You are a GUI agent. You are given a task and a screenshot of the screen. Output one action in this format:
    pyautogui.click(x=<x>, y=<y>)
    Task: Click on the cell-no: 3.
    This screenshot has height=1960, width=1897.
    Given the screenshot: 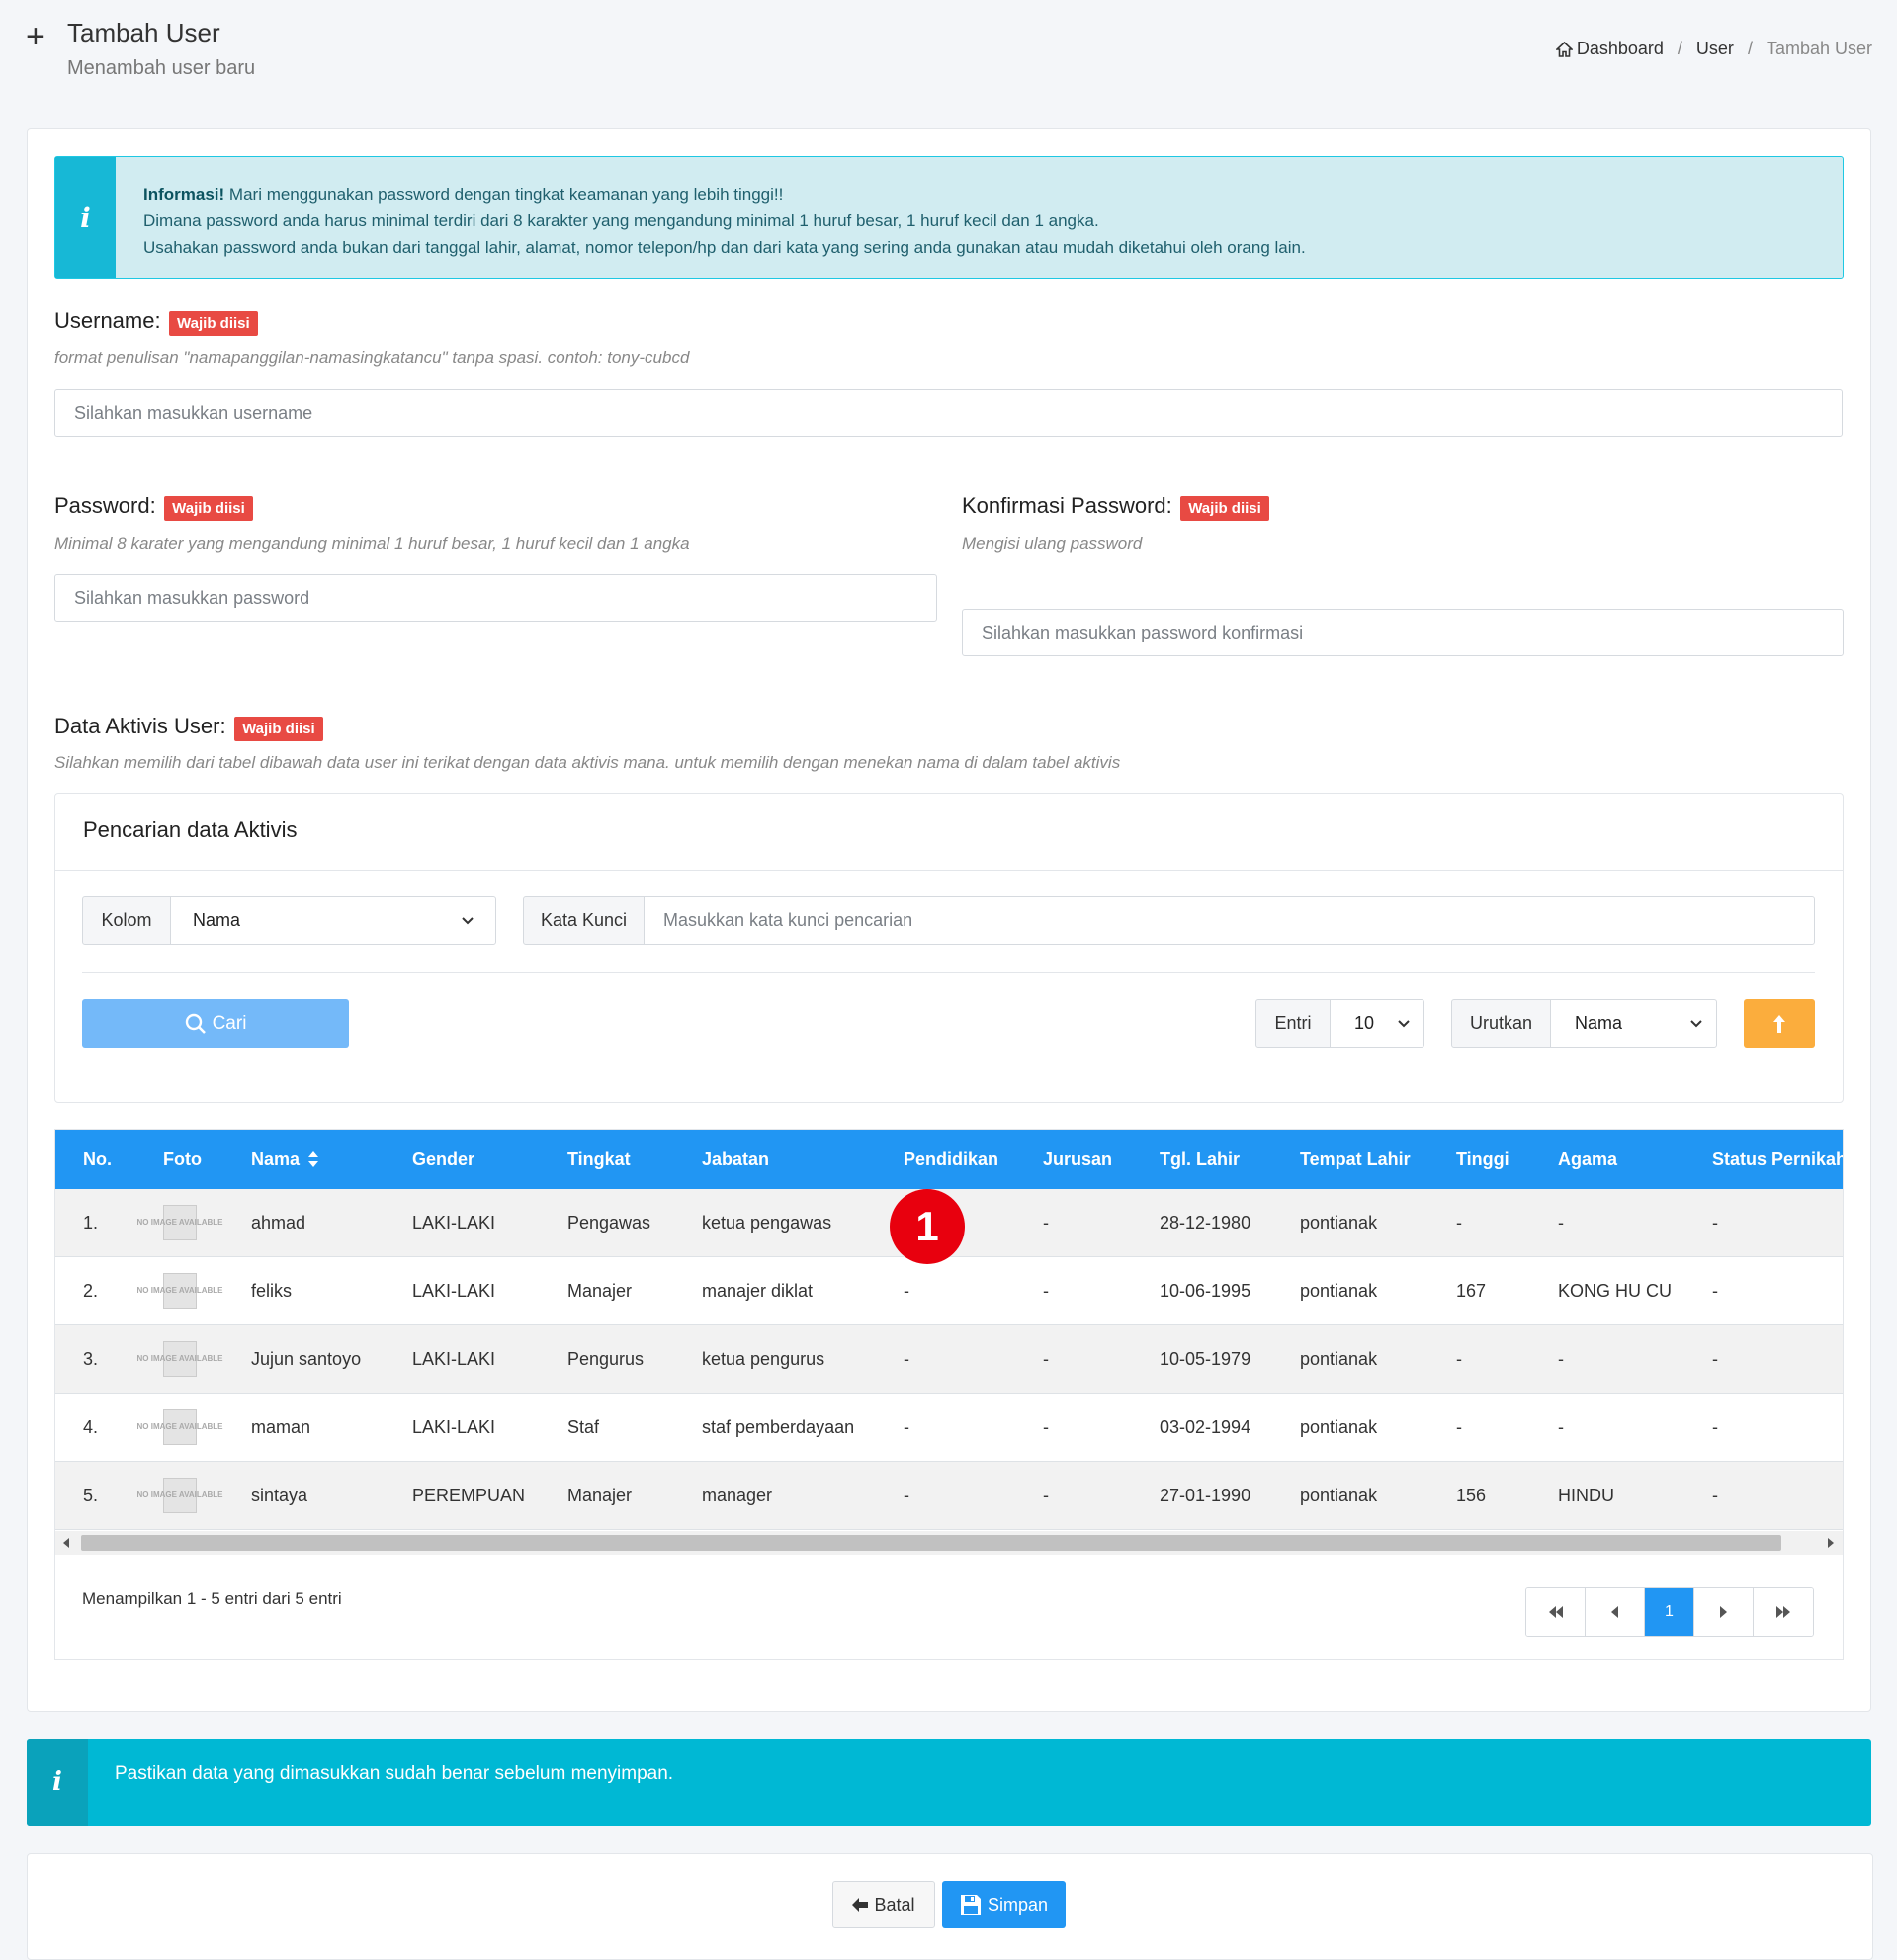 What is the action you would take?
    pyautogui.click(x=91, y=1359)
    